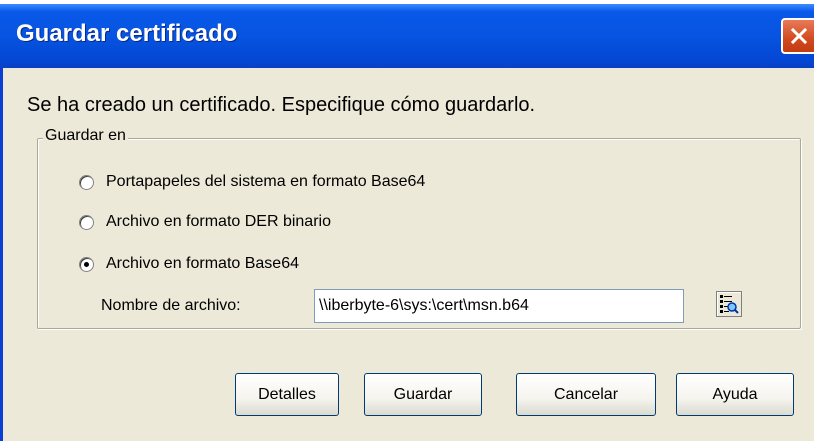 This screenshot has width=814, height=441. Describe the element at coordinates (202, 263) in the screenshot. I see `option-label: Archivo en formato Base64` at that location.